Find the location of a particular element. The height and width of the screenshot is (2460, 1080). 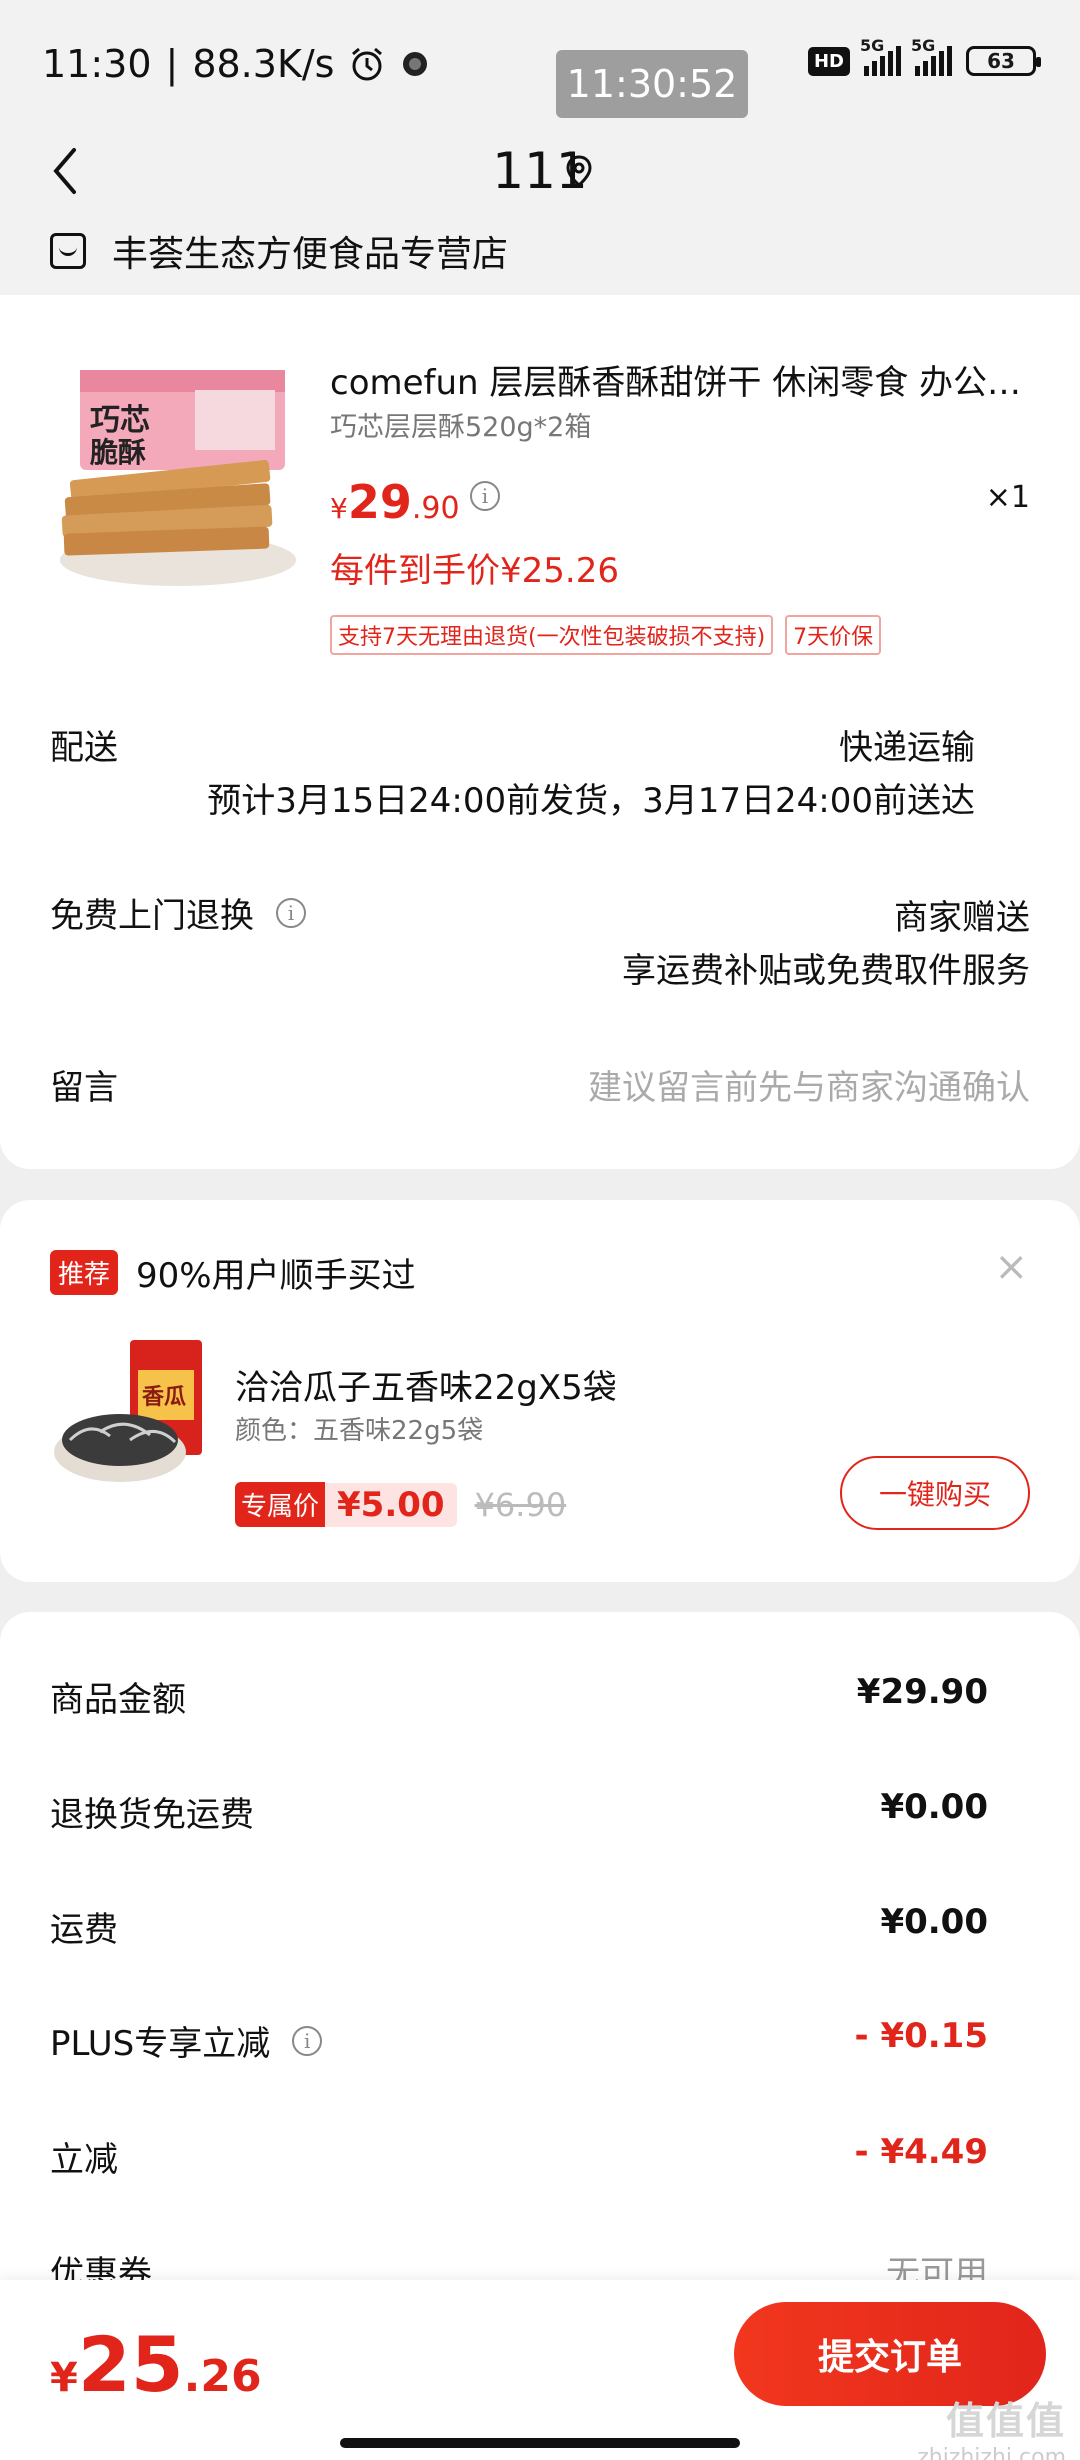

recommend-price: 专属价 ¥5.00 ¥6.90 is located at coordinates (400, 1504).